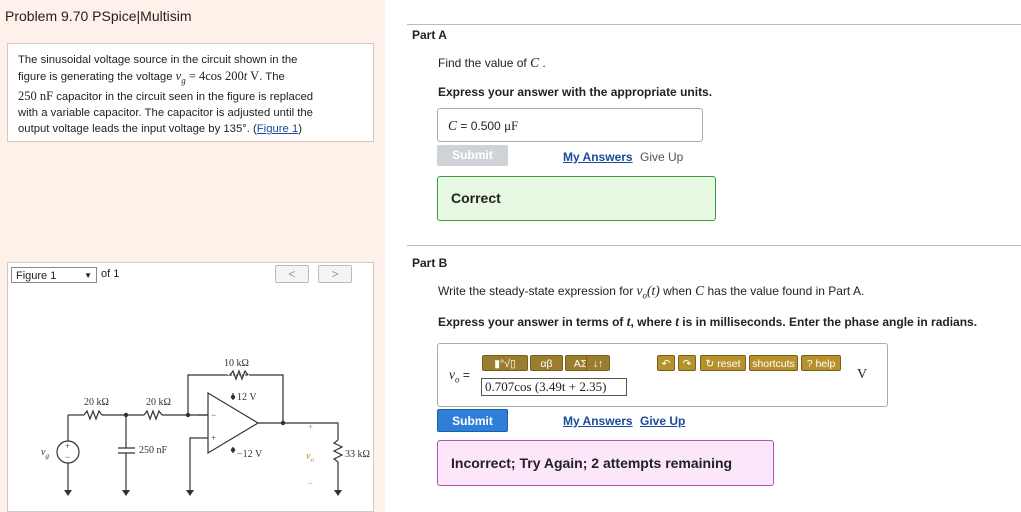  Describe the element at coordinates (430, 263) in the screenshot. I see `part-b-label: Part B` at that location.